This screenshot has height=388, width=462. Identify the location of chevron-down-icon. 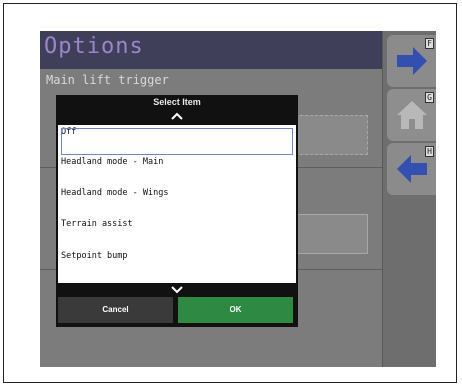
(177, 290).